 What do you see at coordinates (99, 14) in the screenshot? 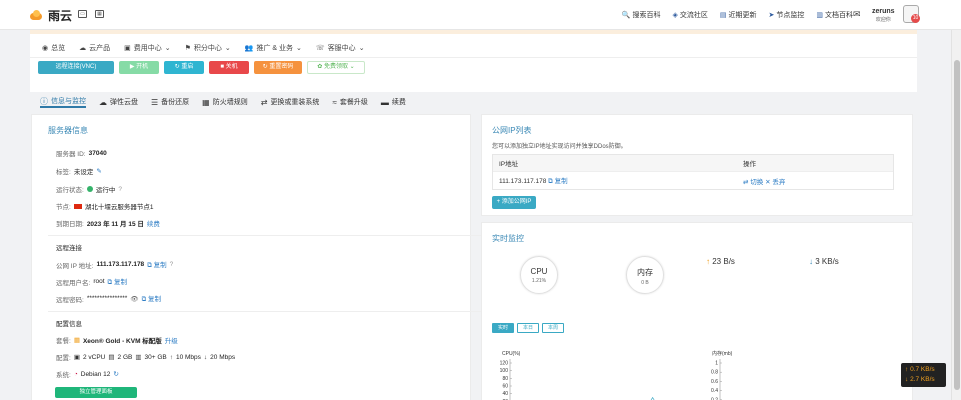
I see `grid-icon: ▦` at bounding box center [99, 14].